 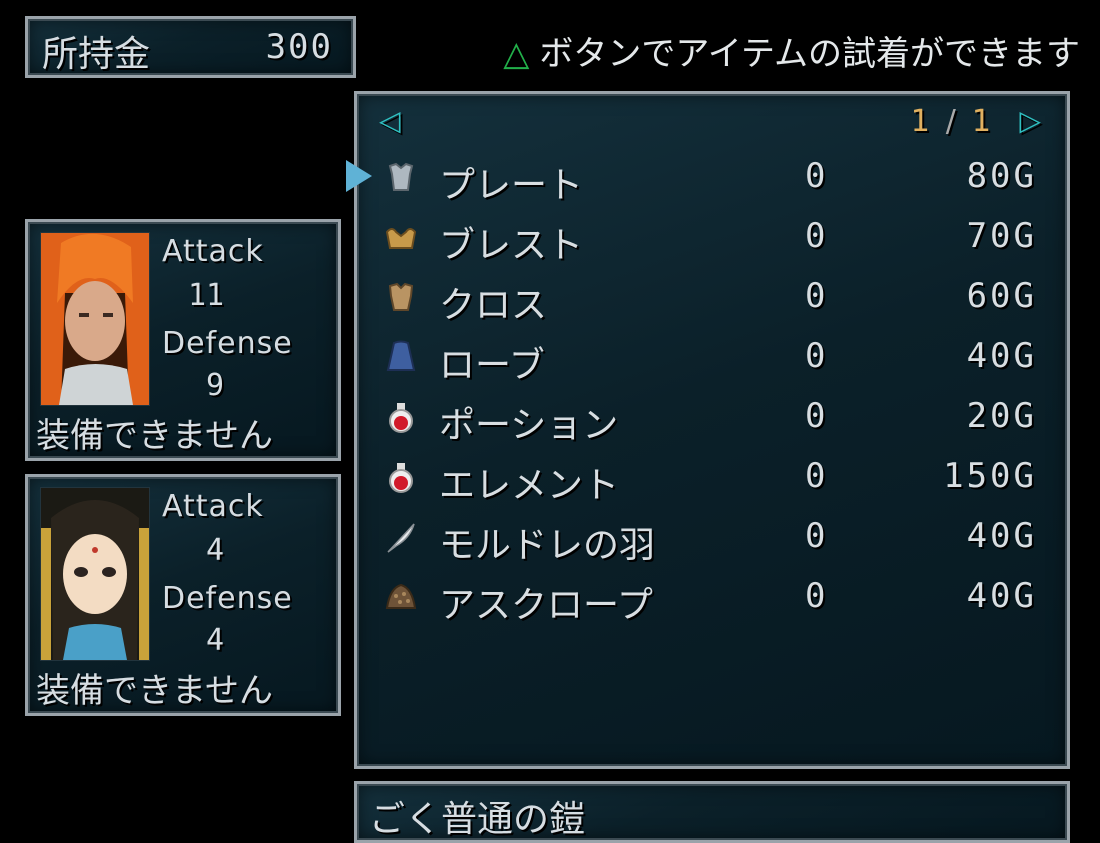 What do you see at coordinates (401, 238) in the screenshot?
I see `breastplate-icon` at bounding box center [401, 238].